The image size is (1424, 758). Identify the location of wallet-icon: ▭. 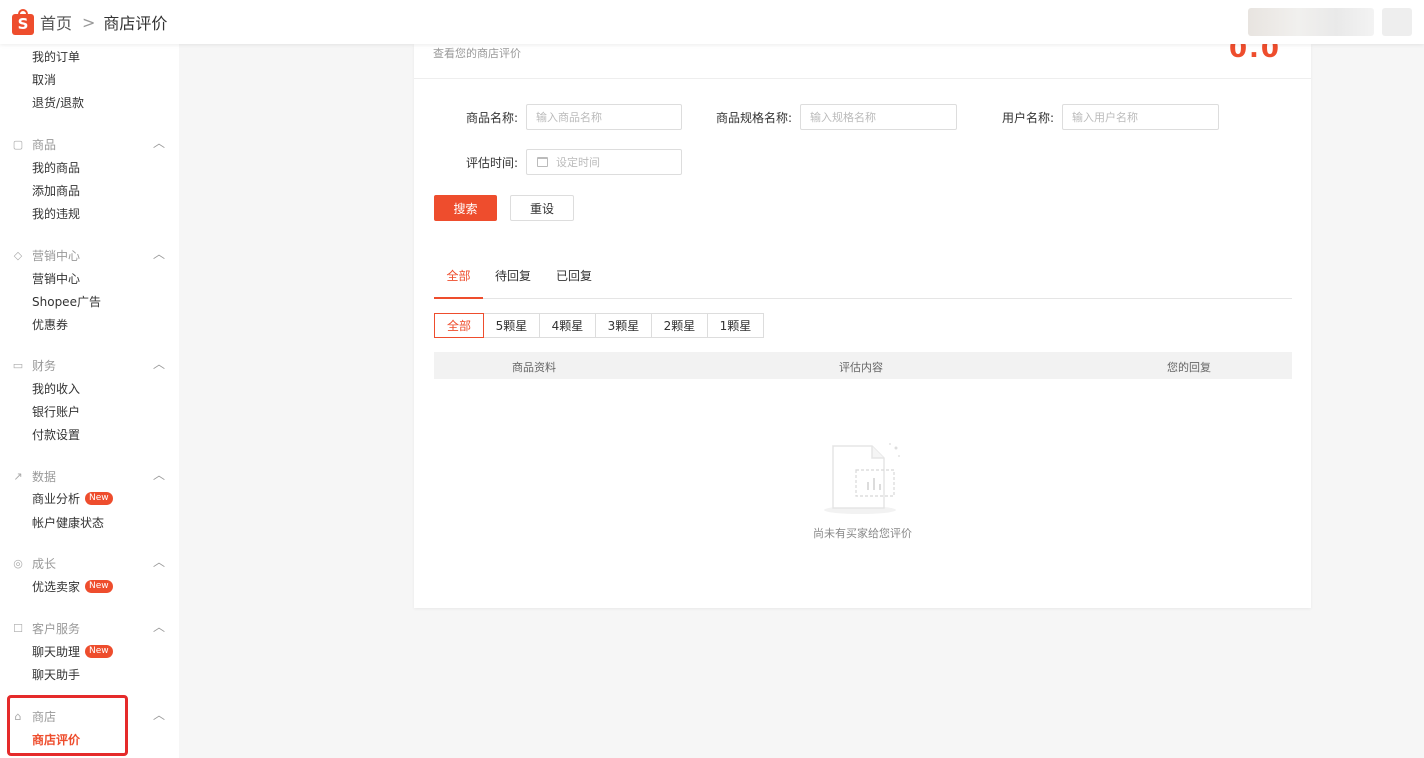
(18, 365).